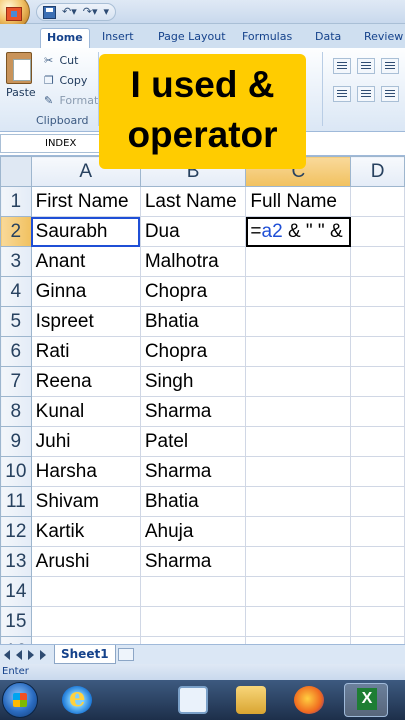 The image size is (405, 720). I want to click on cell-d12, so click(377, 531).